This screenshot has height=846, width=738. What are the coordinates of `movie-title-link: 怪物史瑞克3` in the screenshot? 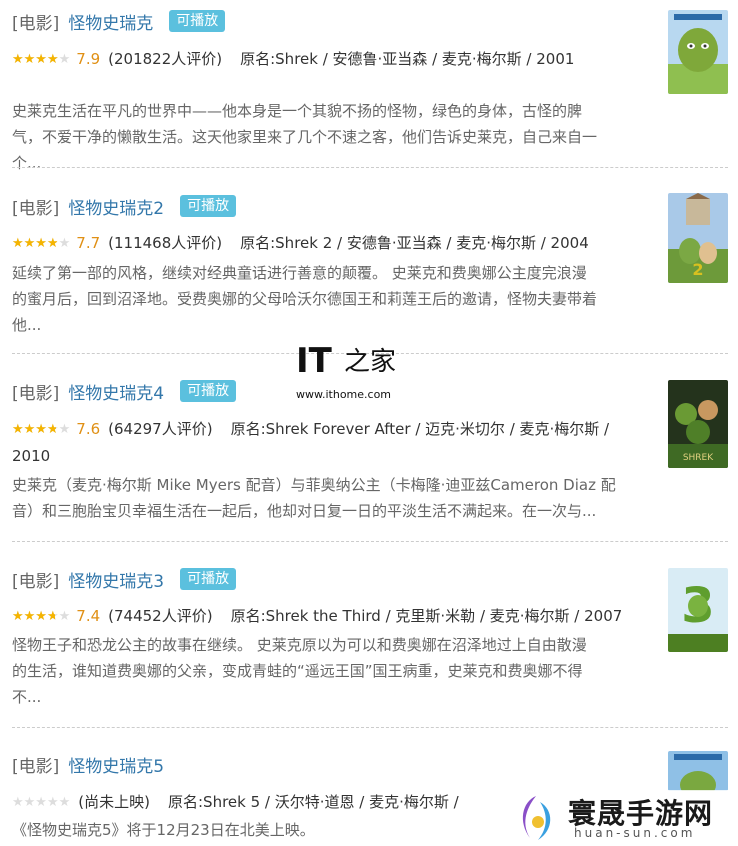 It's located at (116, 579).